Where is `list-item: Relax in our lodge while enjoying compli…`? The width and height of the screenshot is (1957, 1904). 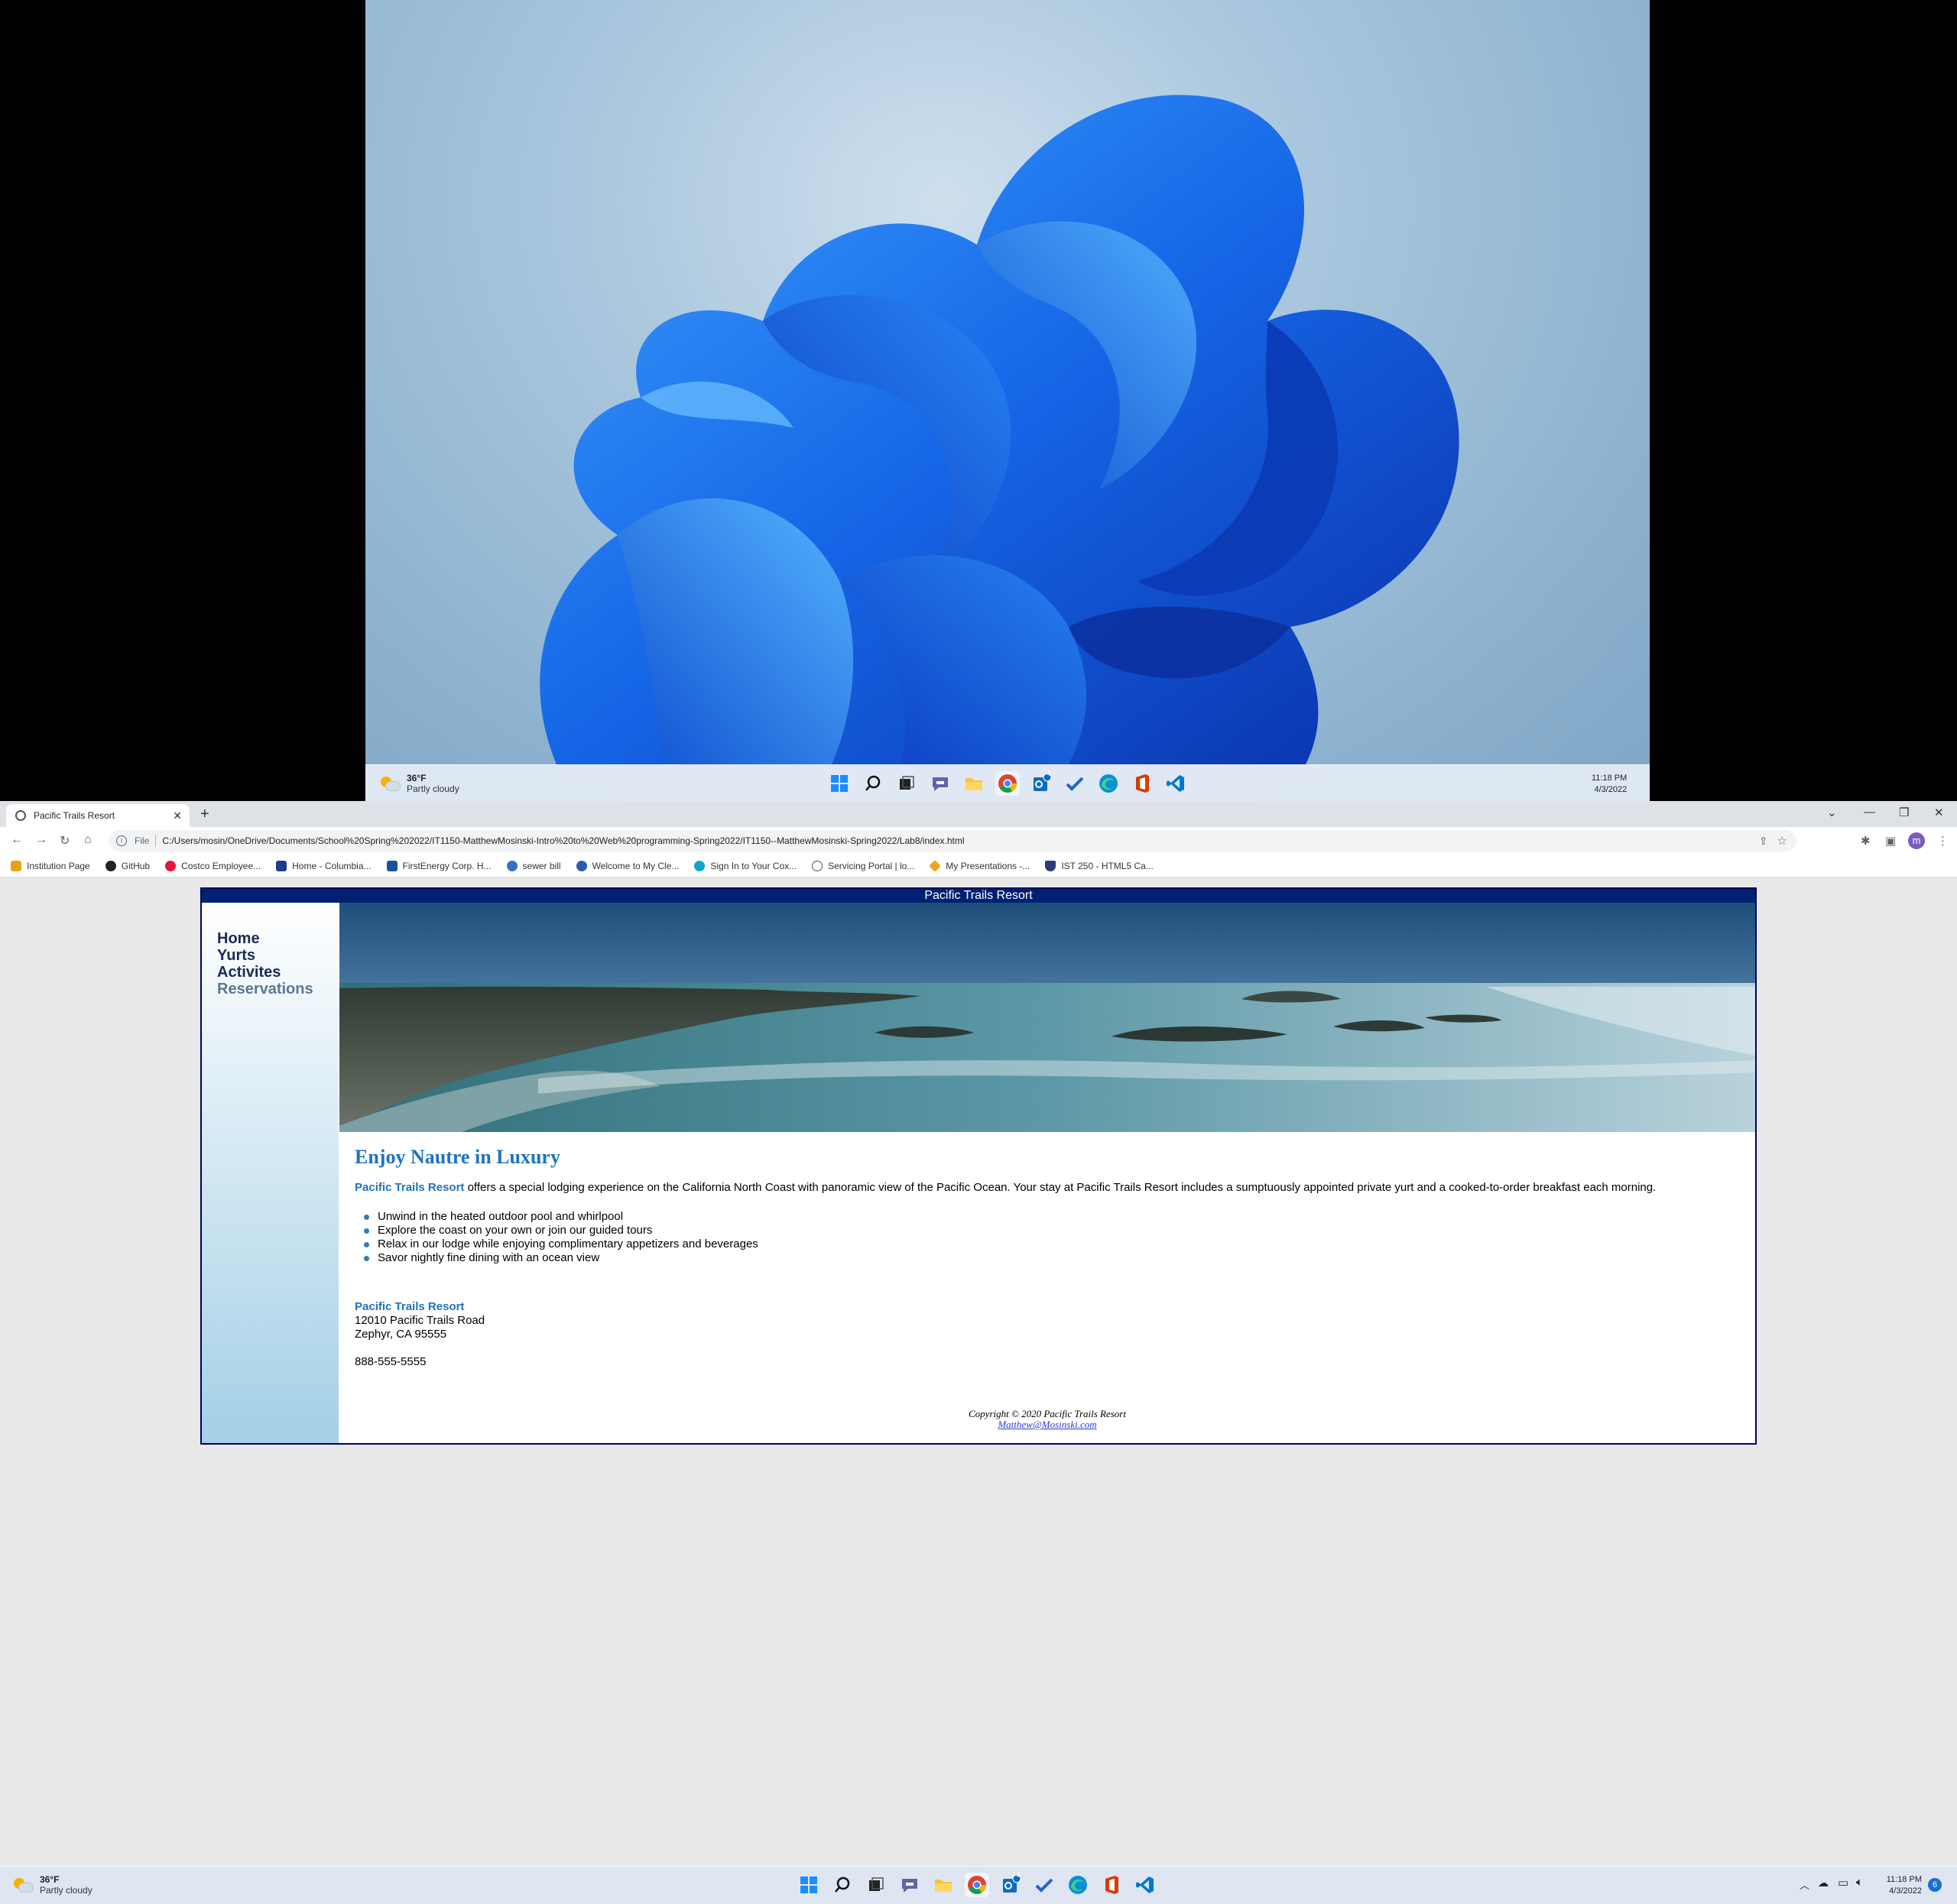
list-item: Relax in our lodge while enjoying compli… is located at coordinates (1051, 1244).